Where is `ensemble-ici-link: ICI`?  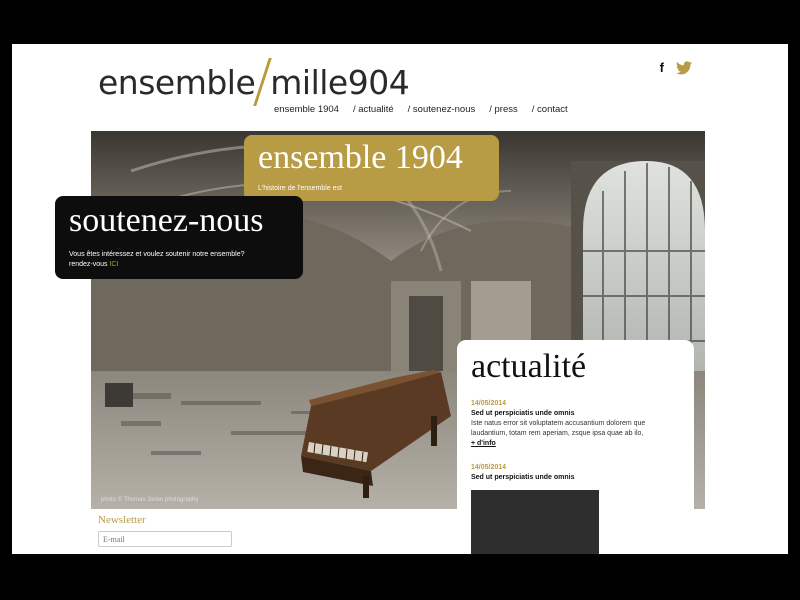 ensemble-ici-link: ICI is located at coordinates (348, 188).